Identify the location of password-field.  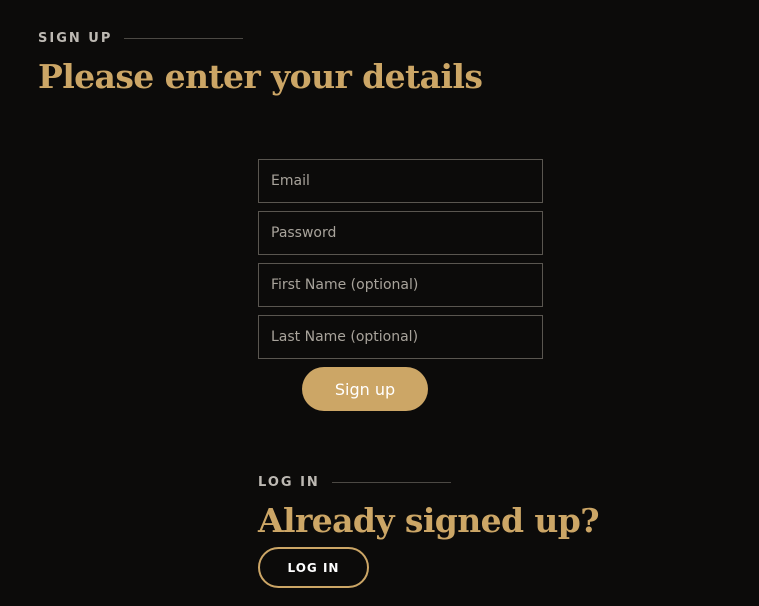
(400, 233).